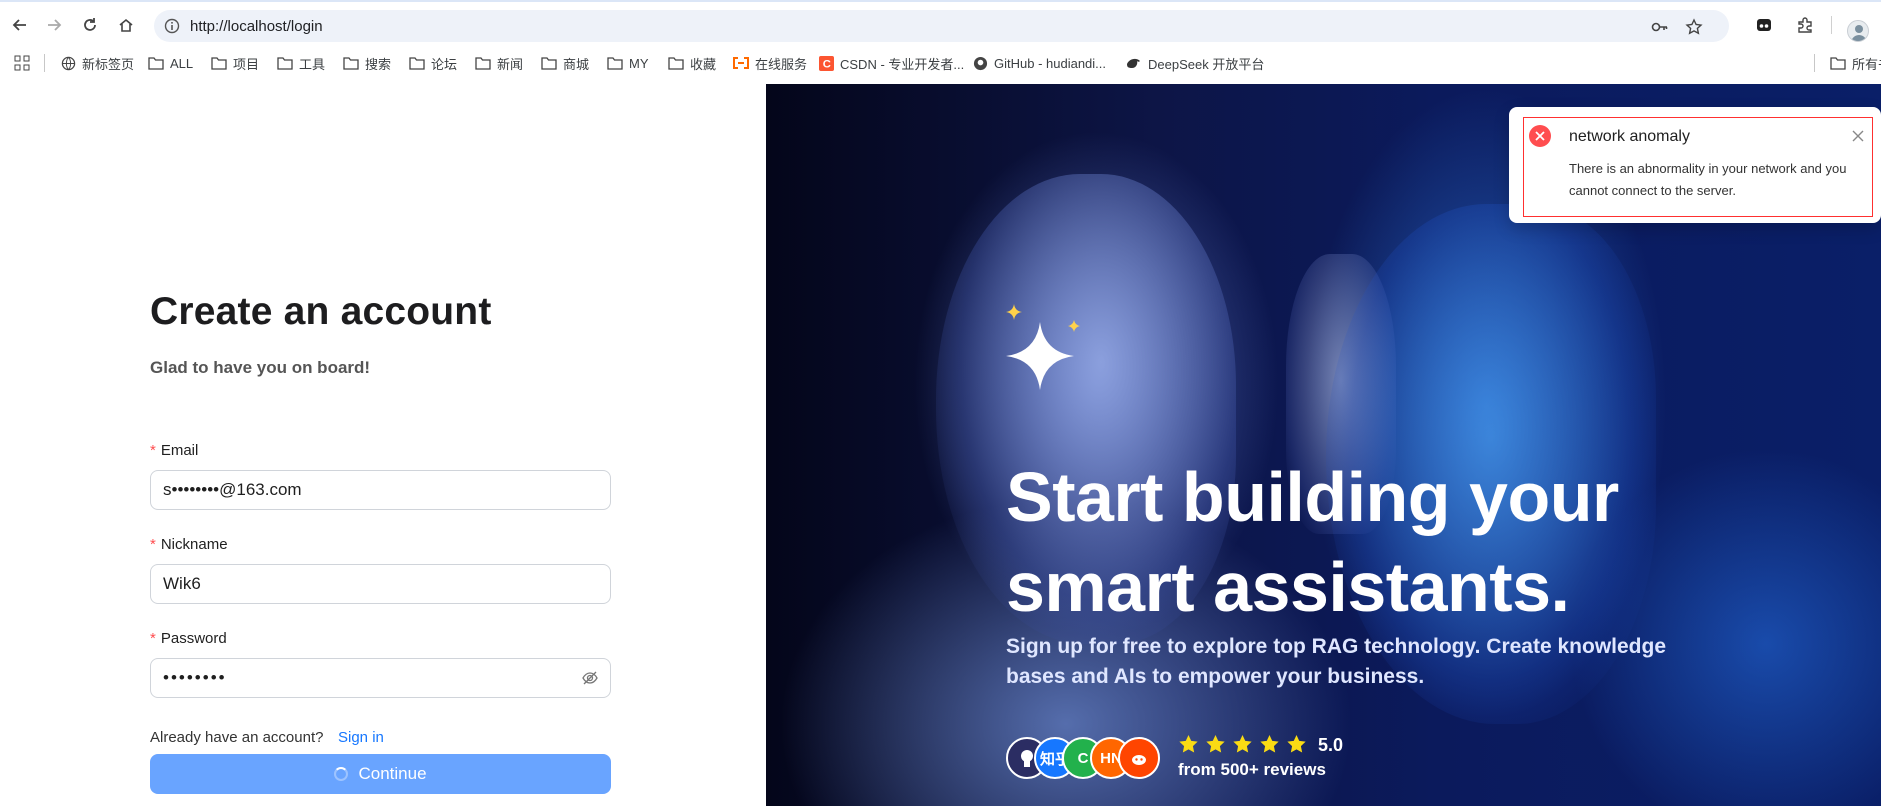 The height and width of the screenshot is (806, 1881). Describe the element at coordinates (1858, 31) in the screenshot. I see `profile-avatar` at that location.